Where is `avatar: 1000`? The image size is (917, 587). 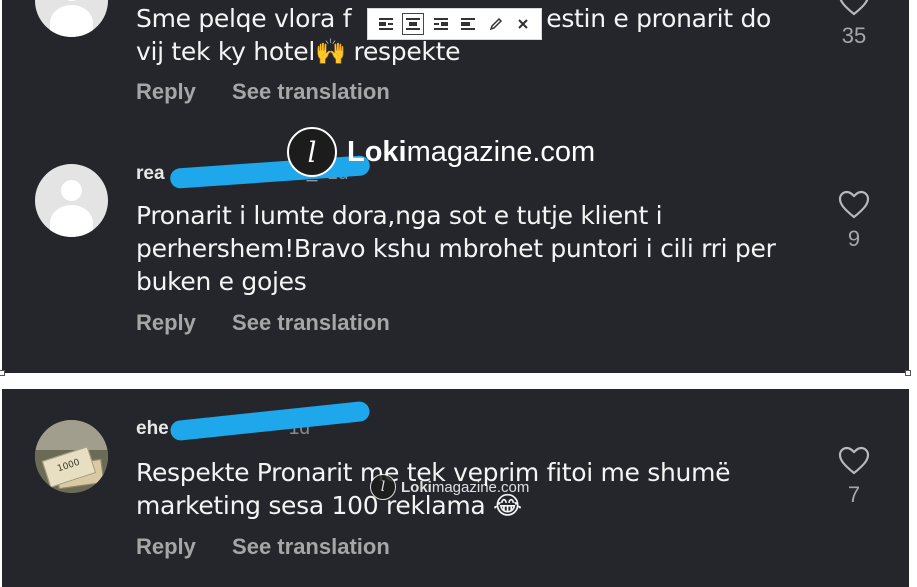
avatar: 1000 is located at coordinates (71, 456).